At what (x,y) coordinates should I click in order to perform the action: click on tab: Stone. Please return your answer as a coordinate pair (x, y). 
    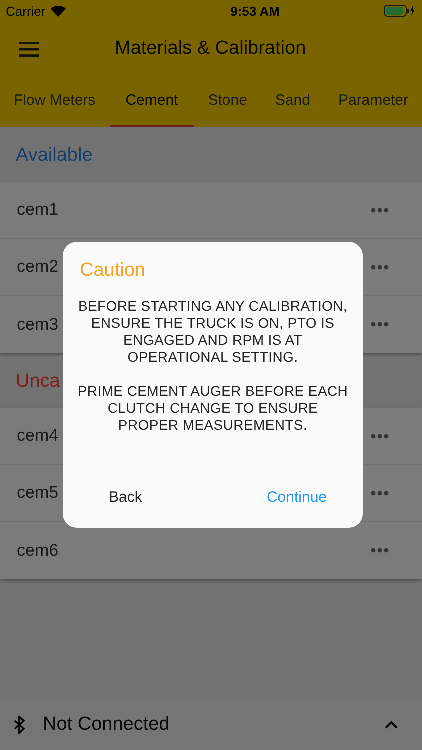
    Looking at the image, I should click on (228, 101).